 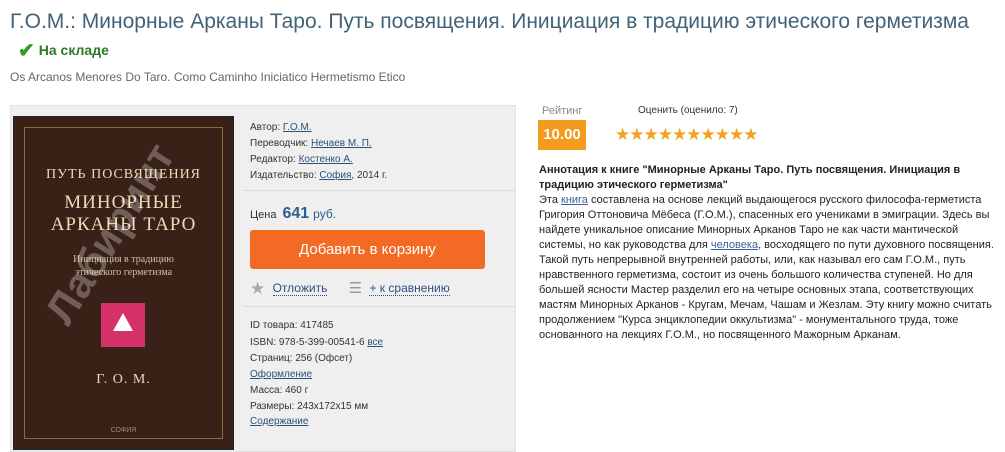 What do you see at coordinates (341, 143) in the screenshot?
I see `translator-link: Нечаев М. П.` at bounding box center [341, 143].